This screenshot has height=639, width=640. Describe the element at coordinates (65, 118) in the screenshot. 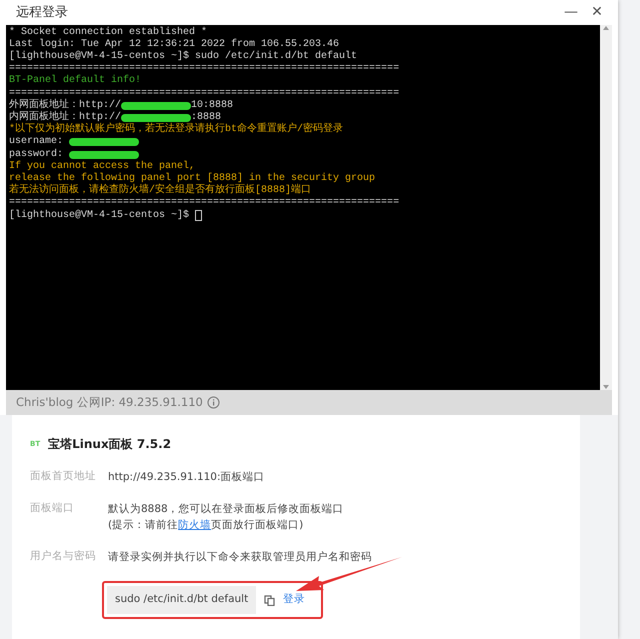

I see `terminal-line: 内网面板地址：http://` at that location.